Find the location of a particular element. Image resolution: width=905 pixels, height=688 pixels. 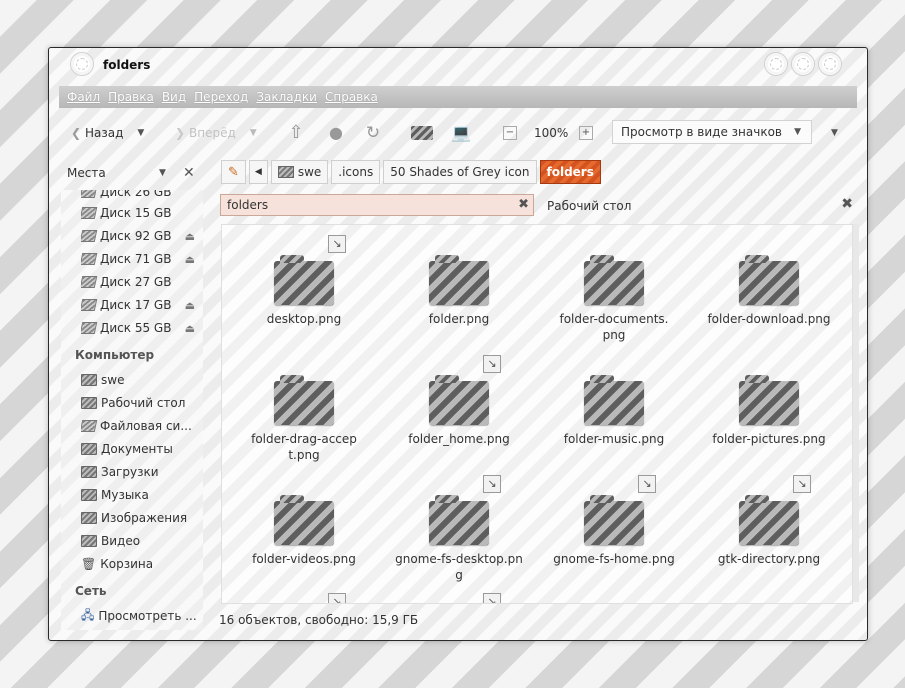

menubar: Файл Правка Вид Переход Закладки Справка is located at coordinates (458, 97).